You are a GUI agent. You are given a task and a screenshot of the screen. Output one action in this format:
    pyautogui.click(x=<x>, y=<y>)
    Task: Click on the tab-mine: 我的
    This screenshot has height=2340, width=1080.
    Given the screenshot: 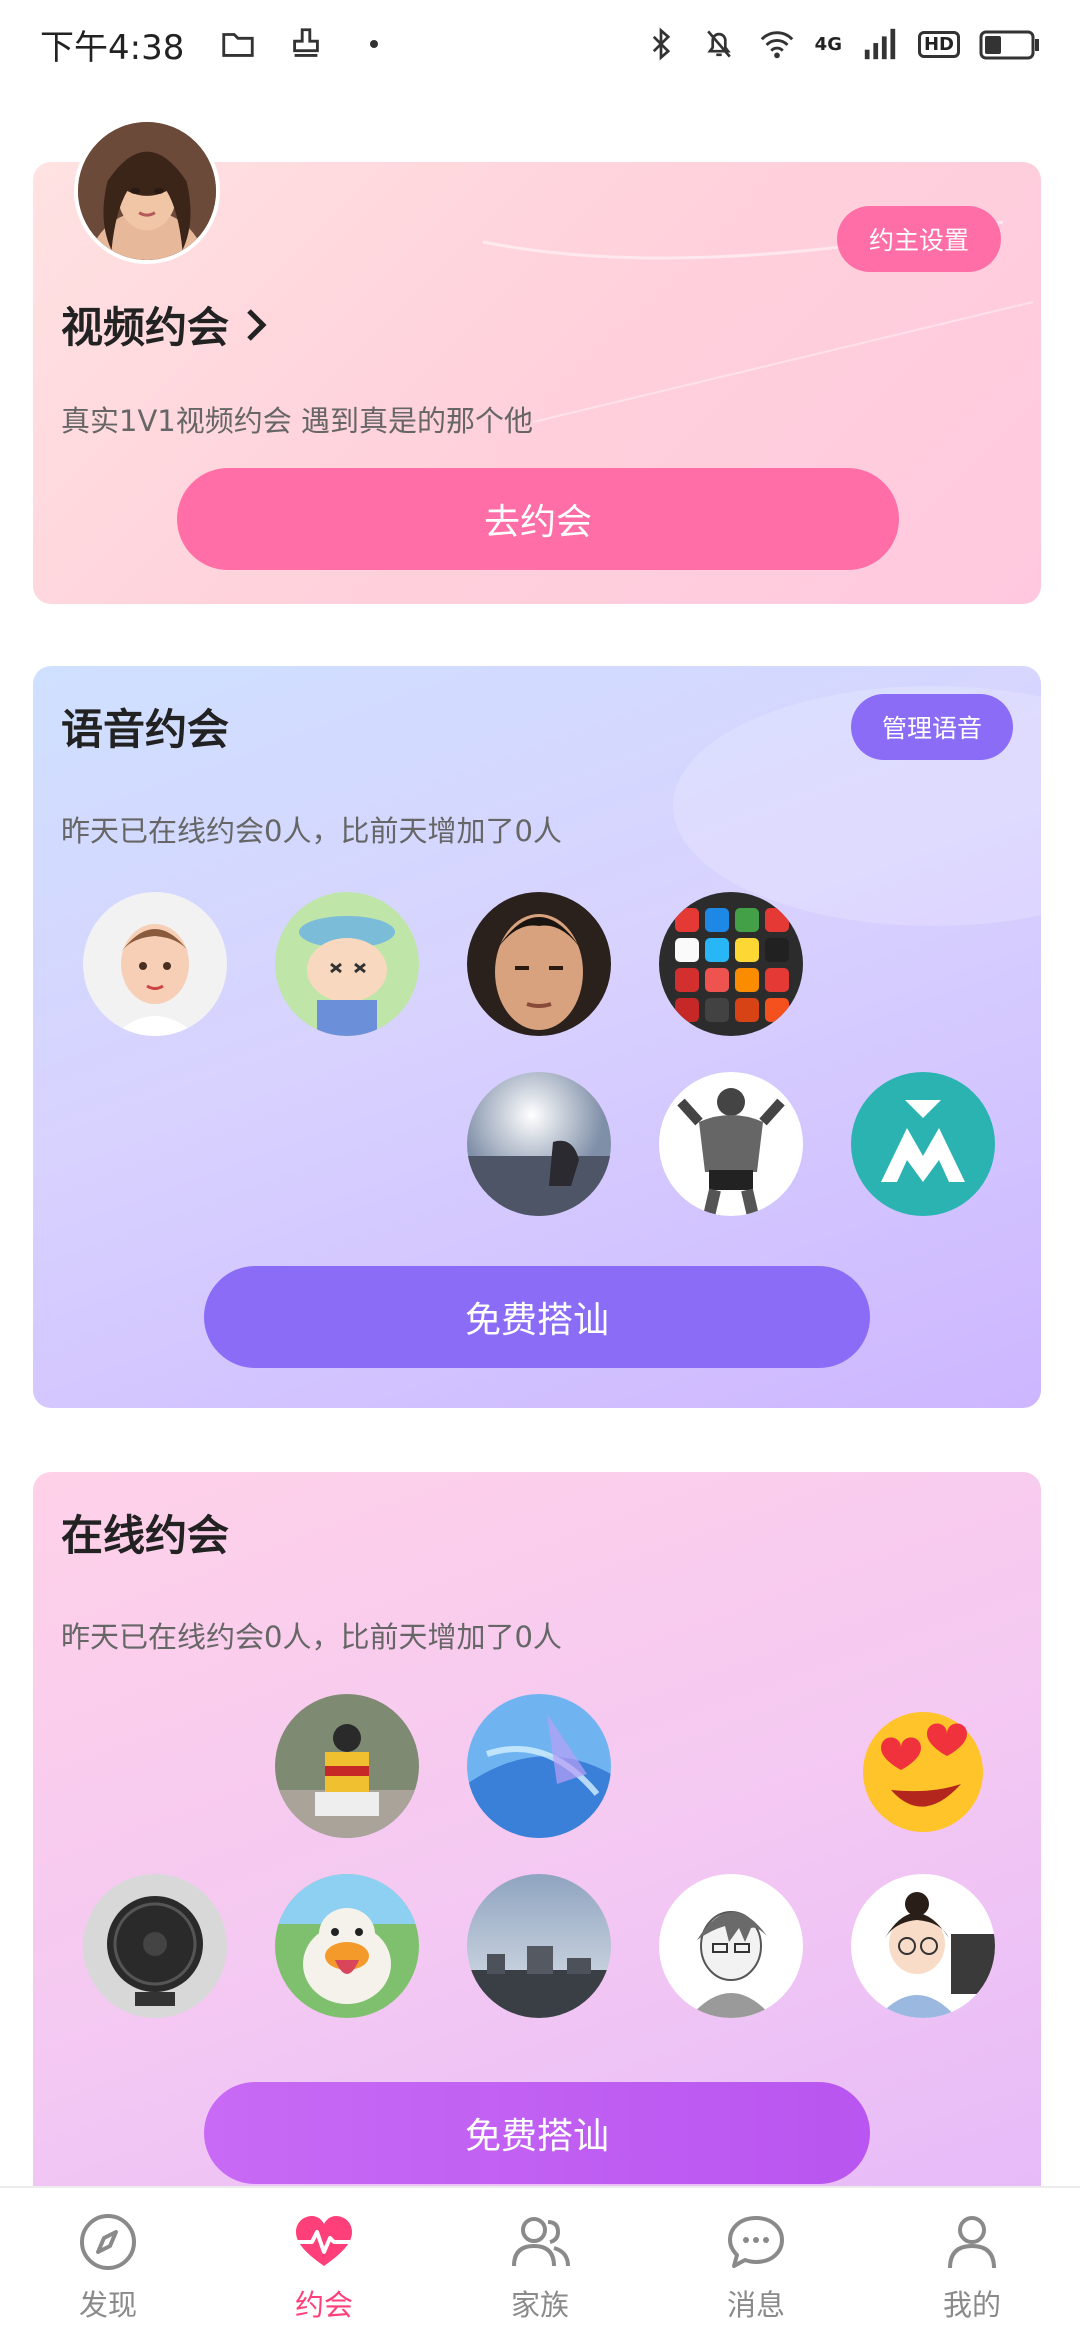 What is the action you would take?
    pyautogui.click(x=972, y=2264)
    